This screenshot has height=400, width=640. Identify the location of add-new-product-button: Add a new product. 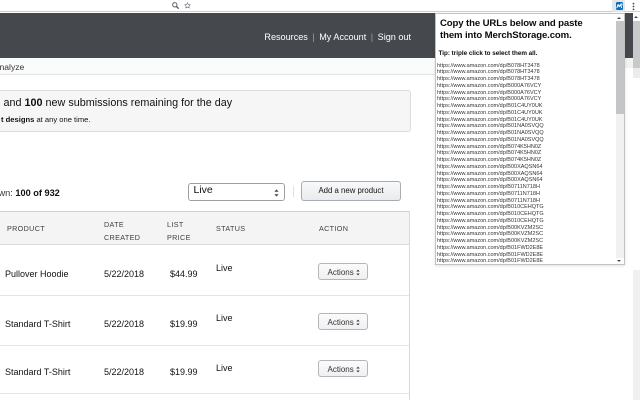
(351, 191).